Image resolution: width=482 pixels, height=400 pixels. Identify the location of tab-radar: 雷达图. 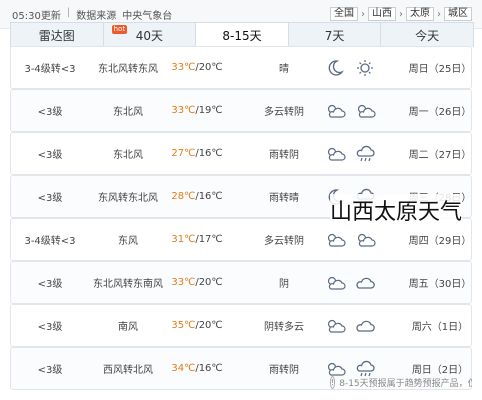
(57, 35).